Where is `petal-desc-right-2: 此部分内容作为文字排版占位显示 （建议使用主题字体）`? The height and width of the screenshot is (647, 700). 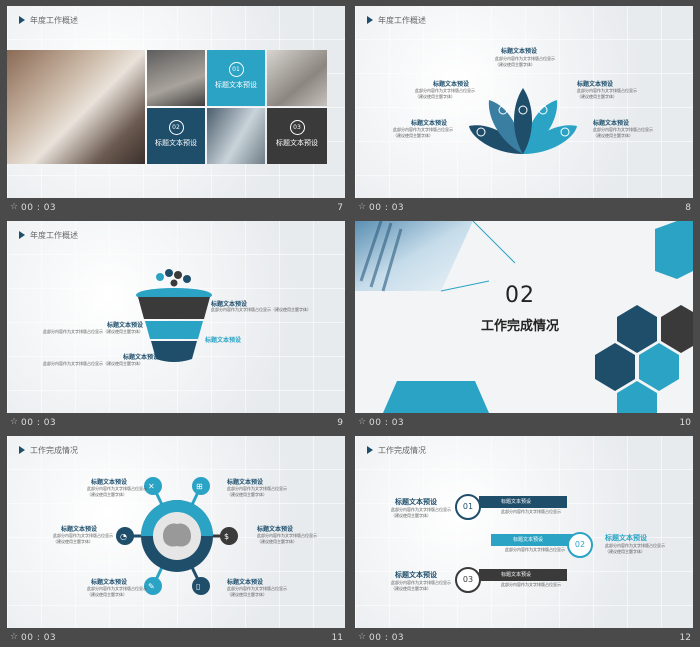
petal-desc-right-2: 此部分内容作为文字排版占位显示 （建议使用主题字体） is located at coordinates (623, 132).